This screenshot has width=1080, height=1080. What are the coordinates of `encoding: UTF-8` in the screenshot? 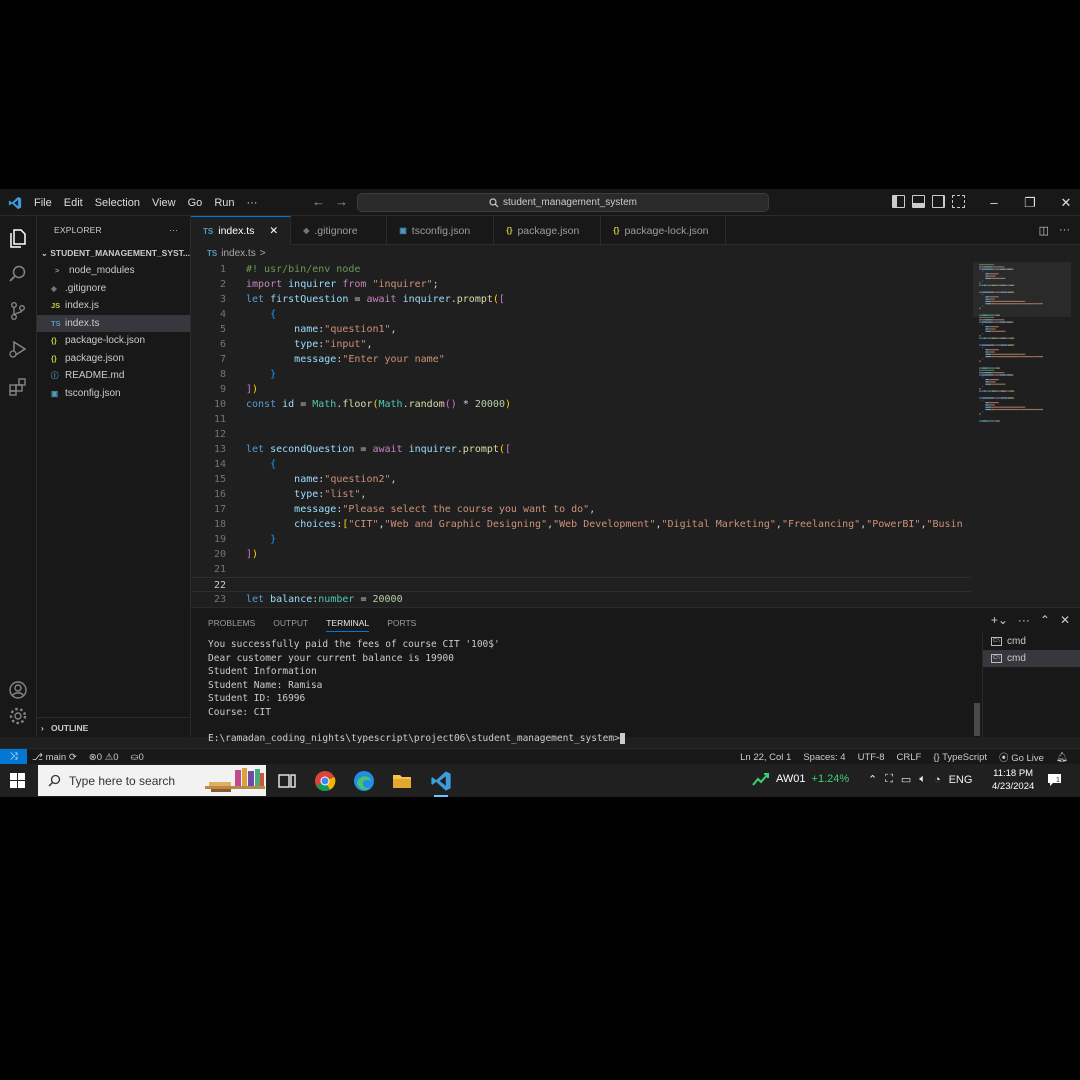 It's located at (871, 757).